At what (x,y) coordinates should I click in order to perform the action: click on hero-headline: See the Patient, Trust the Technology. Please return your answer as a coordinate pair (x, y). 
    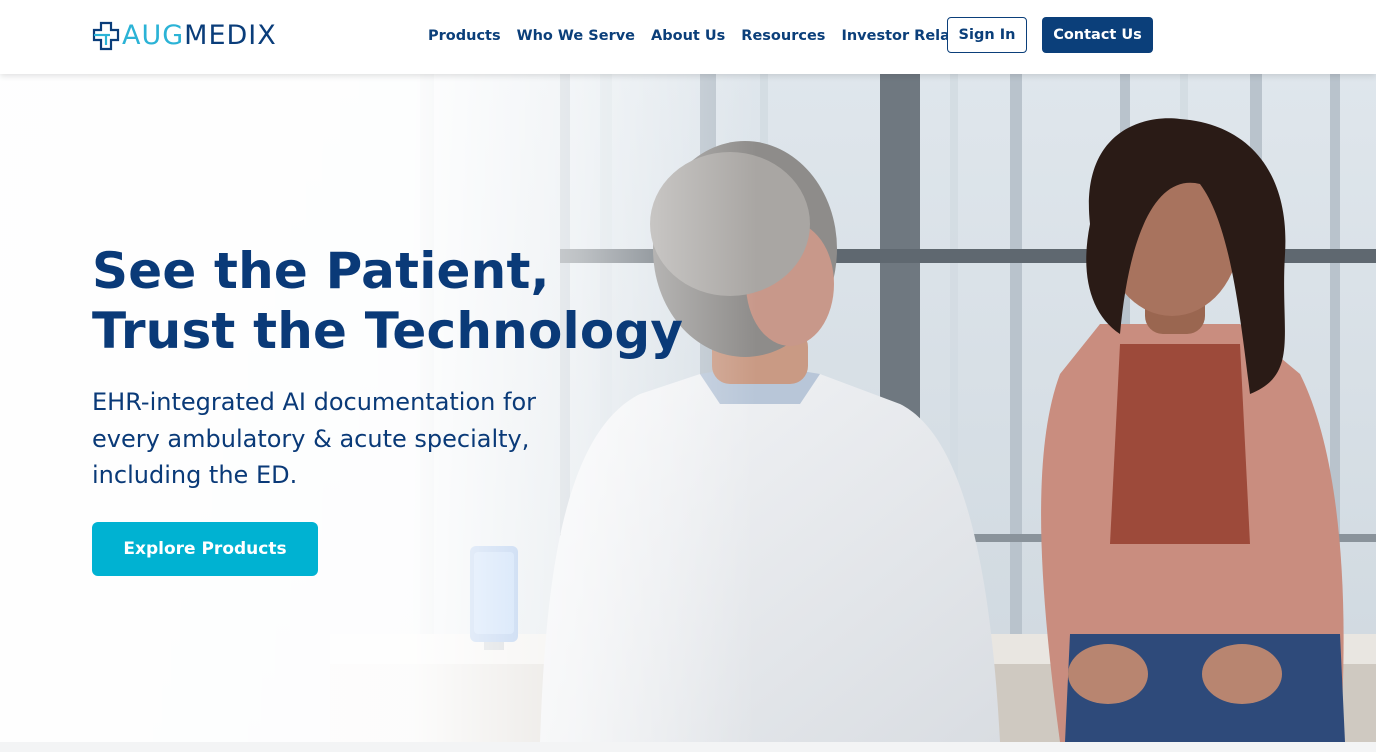
    Looking at the image, I should click on (388, 301).